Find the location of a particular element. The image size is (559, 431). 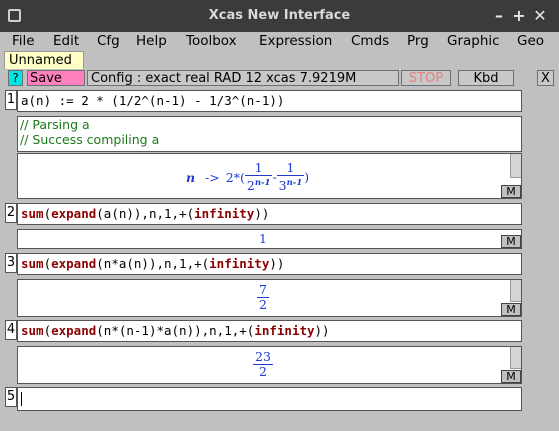

command-line: sum(expand(n*a(n)),n,1,+(infinity)) is located at coordinates (269, 264).